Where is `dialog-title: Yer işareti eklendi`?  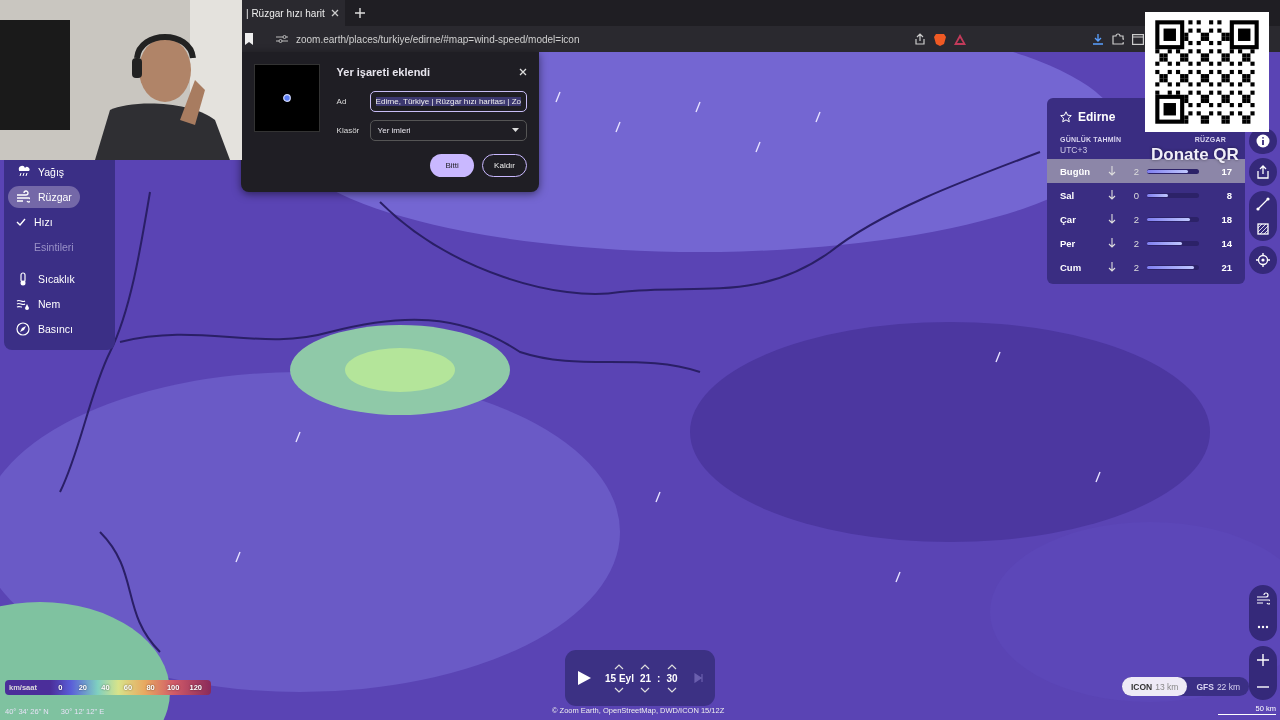
dialog-title: Yer işareti eklendi is located at coordinates (383, 72).